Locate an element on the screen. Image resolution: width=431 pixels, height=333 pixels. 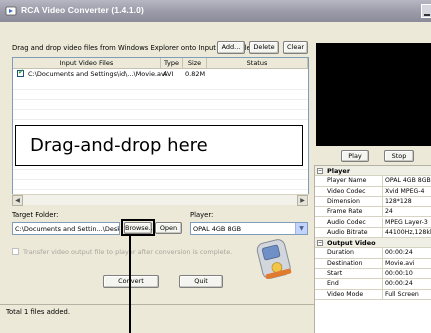
property-key: Video Mode is located at coordinates (345, 294).